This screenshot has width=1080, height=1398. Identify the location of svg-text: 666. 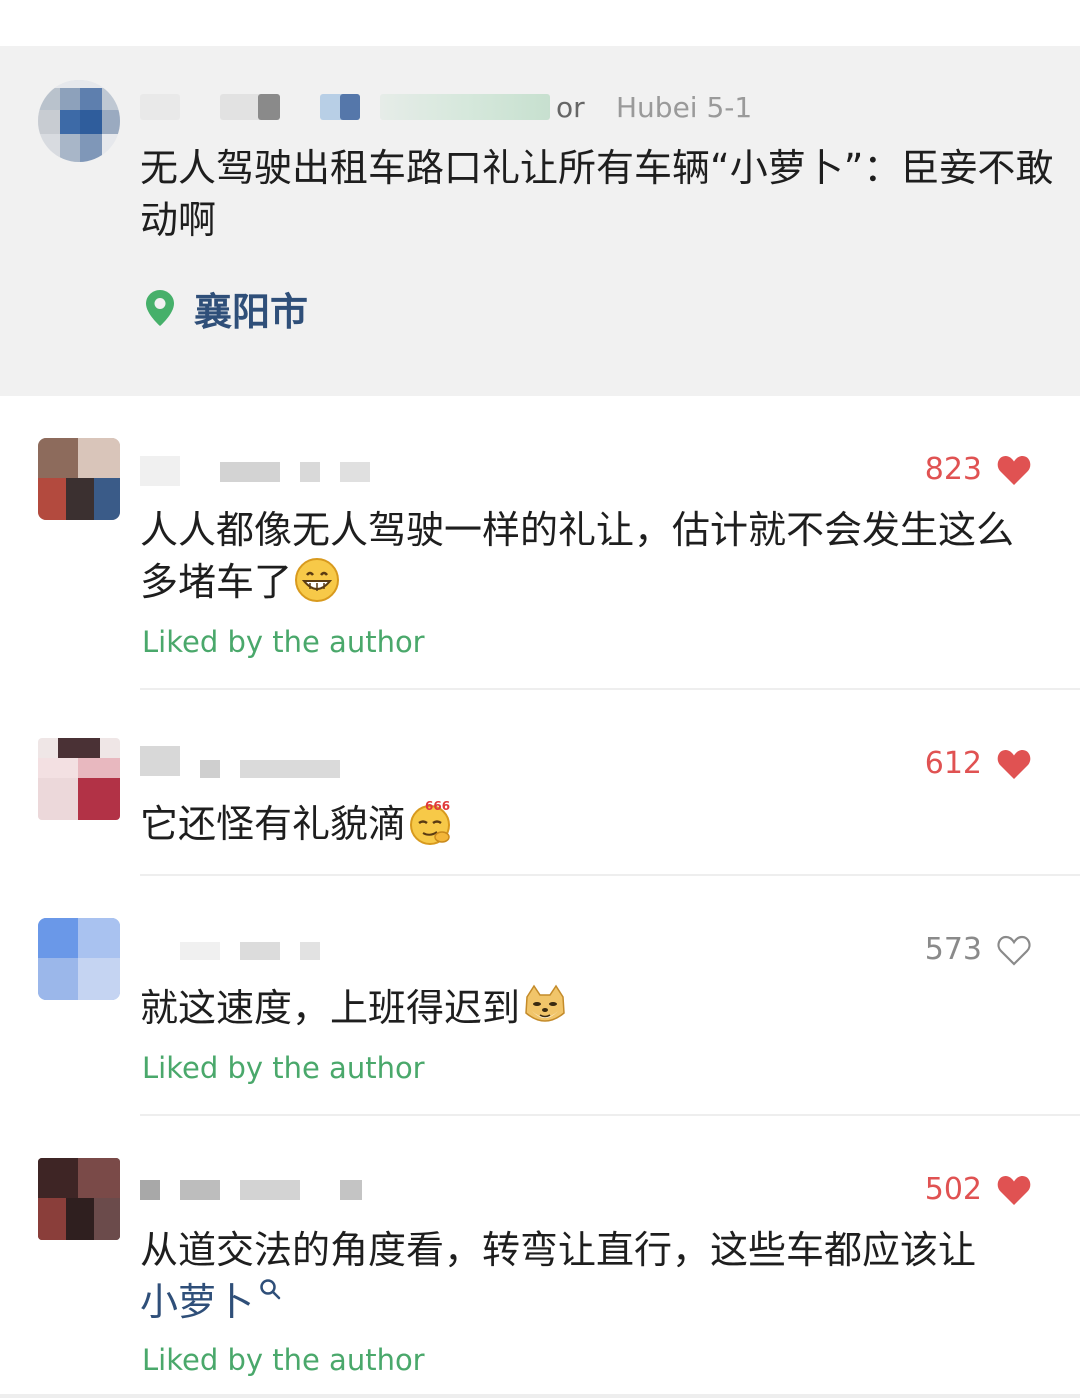
(437, 806).